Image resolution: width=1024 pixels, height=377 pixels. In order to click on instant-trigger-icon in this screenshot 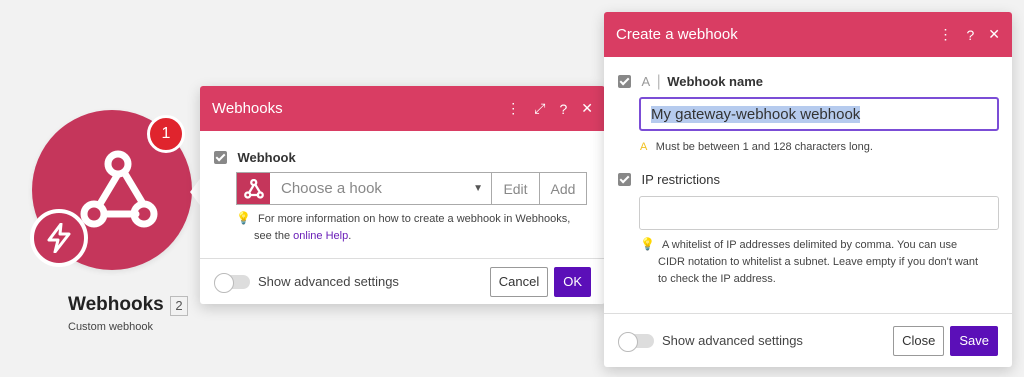, I will do `click(59, 238)`.